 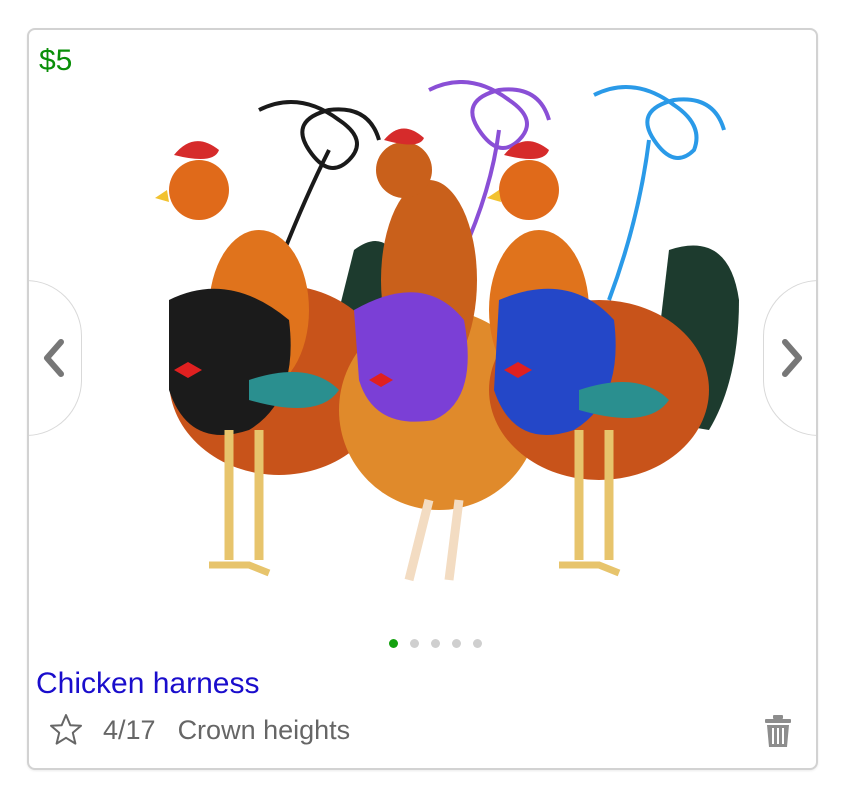 I want to click on chevron-left-icon, so click(x=53, y=358).